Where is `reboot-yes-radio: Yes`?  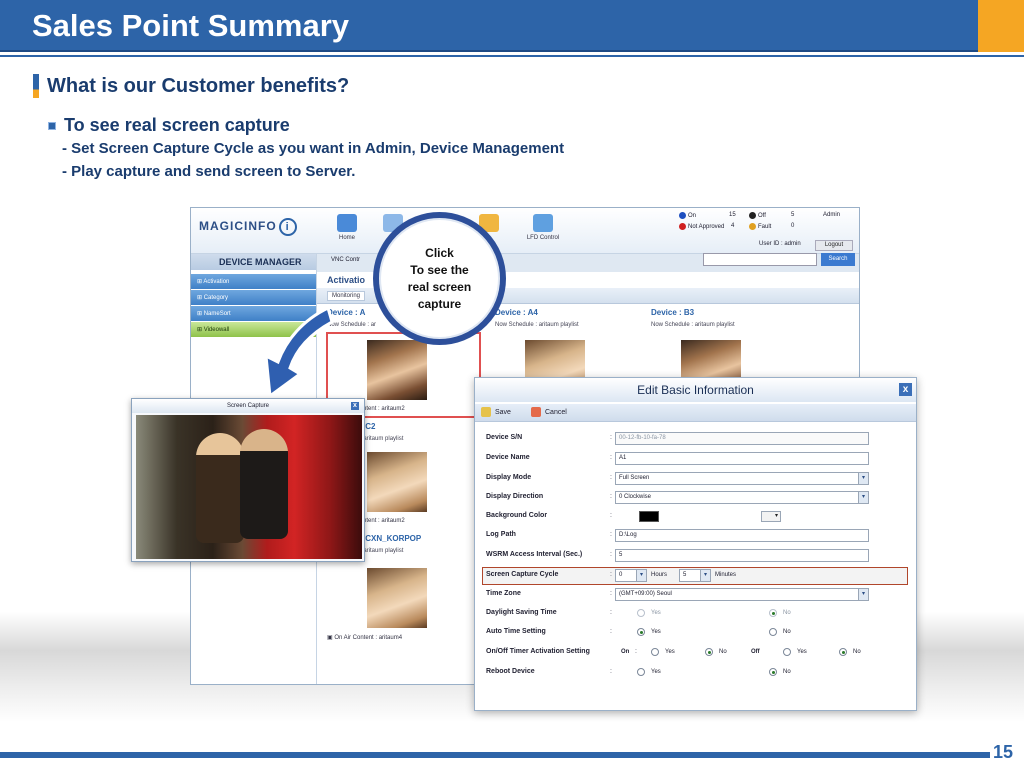 reboot-yes-radio: Yes is located at coordinates (649, 672).